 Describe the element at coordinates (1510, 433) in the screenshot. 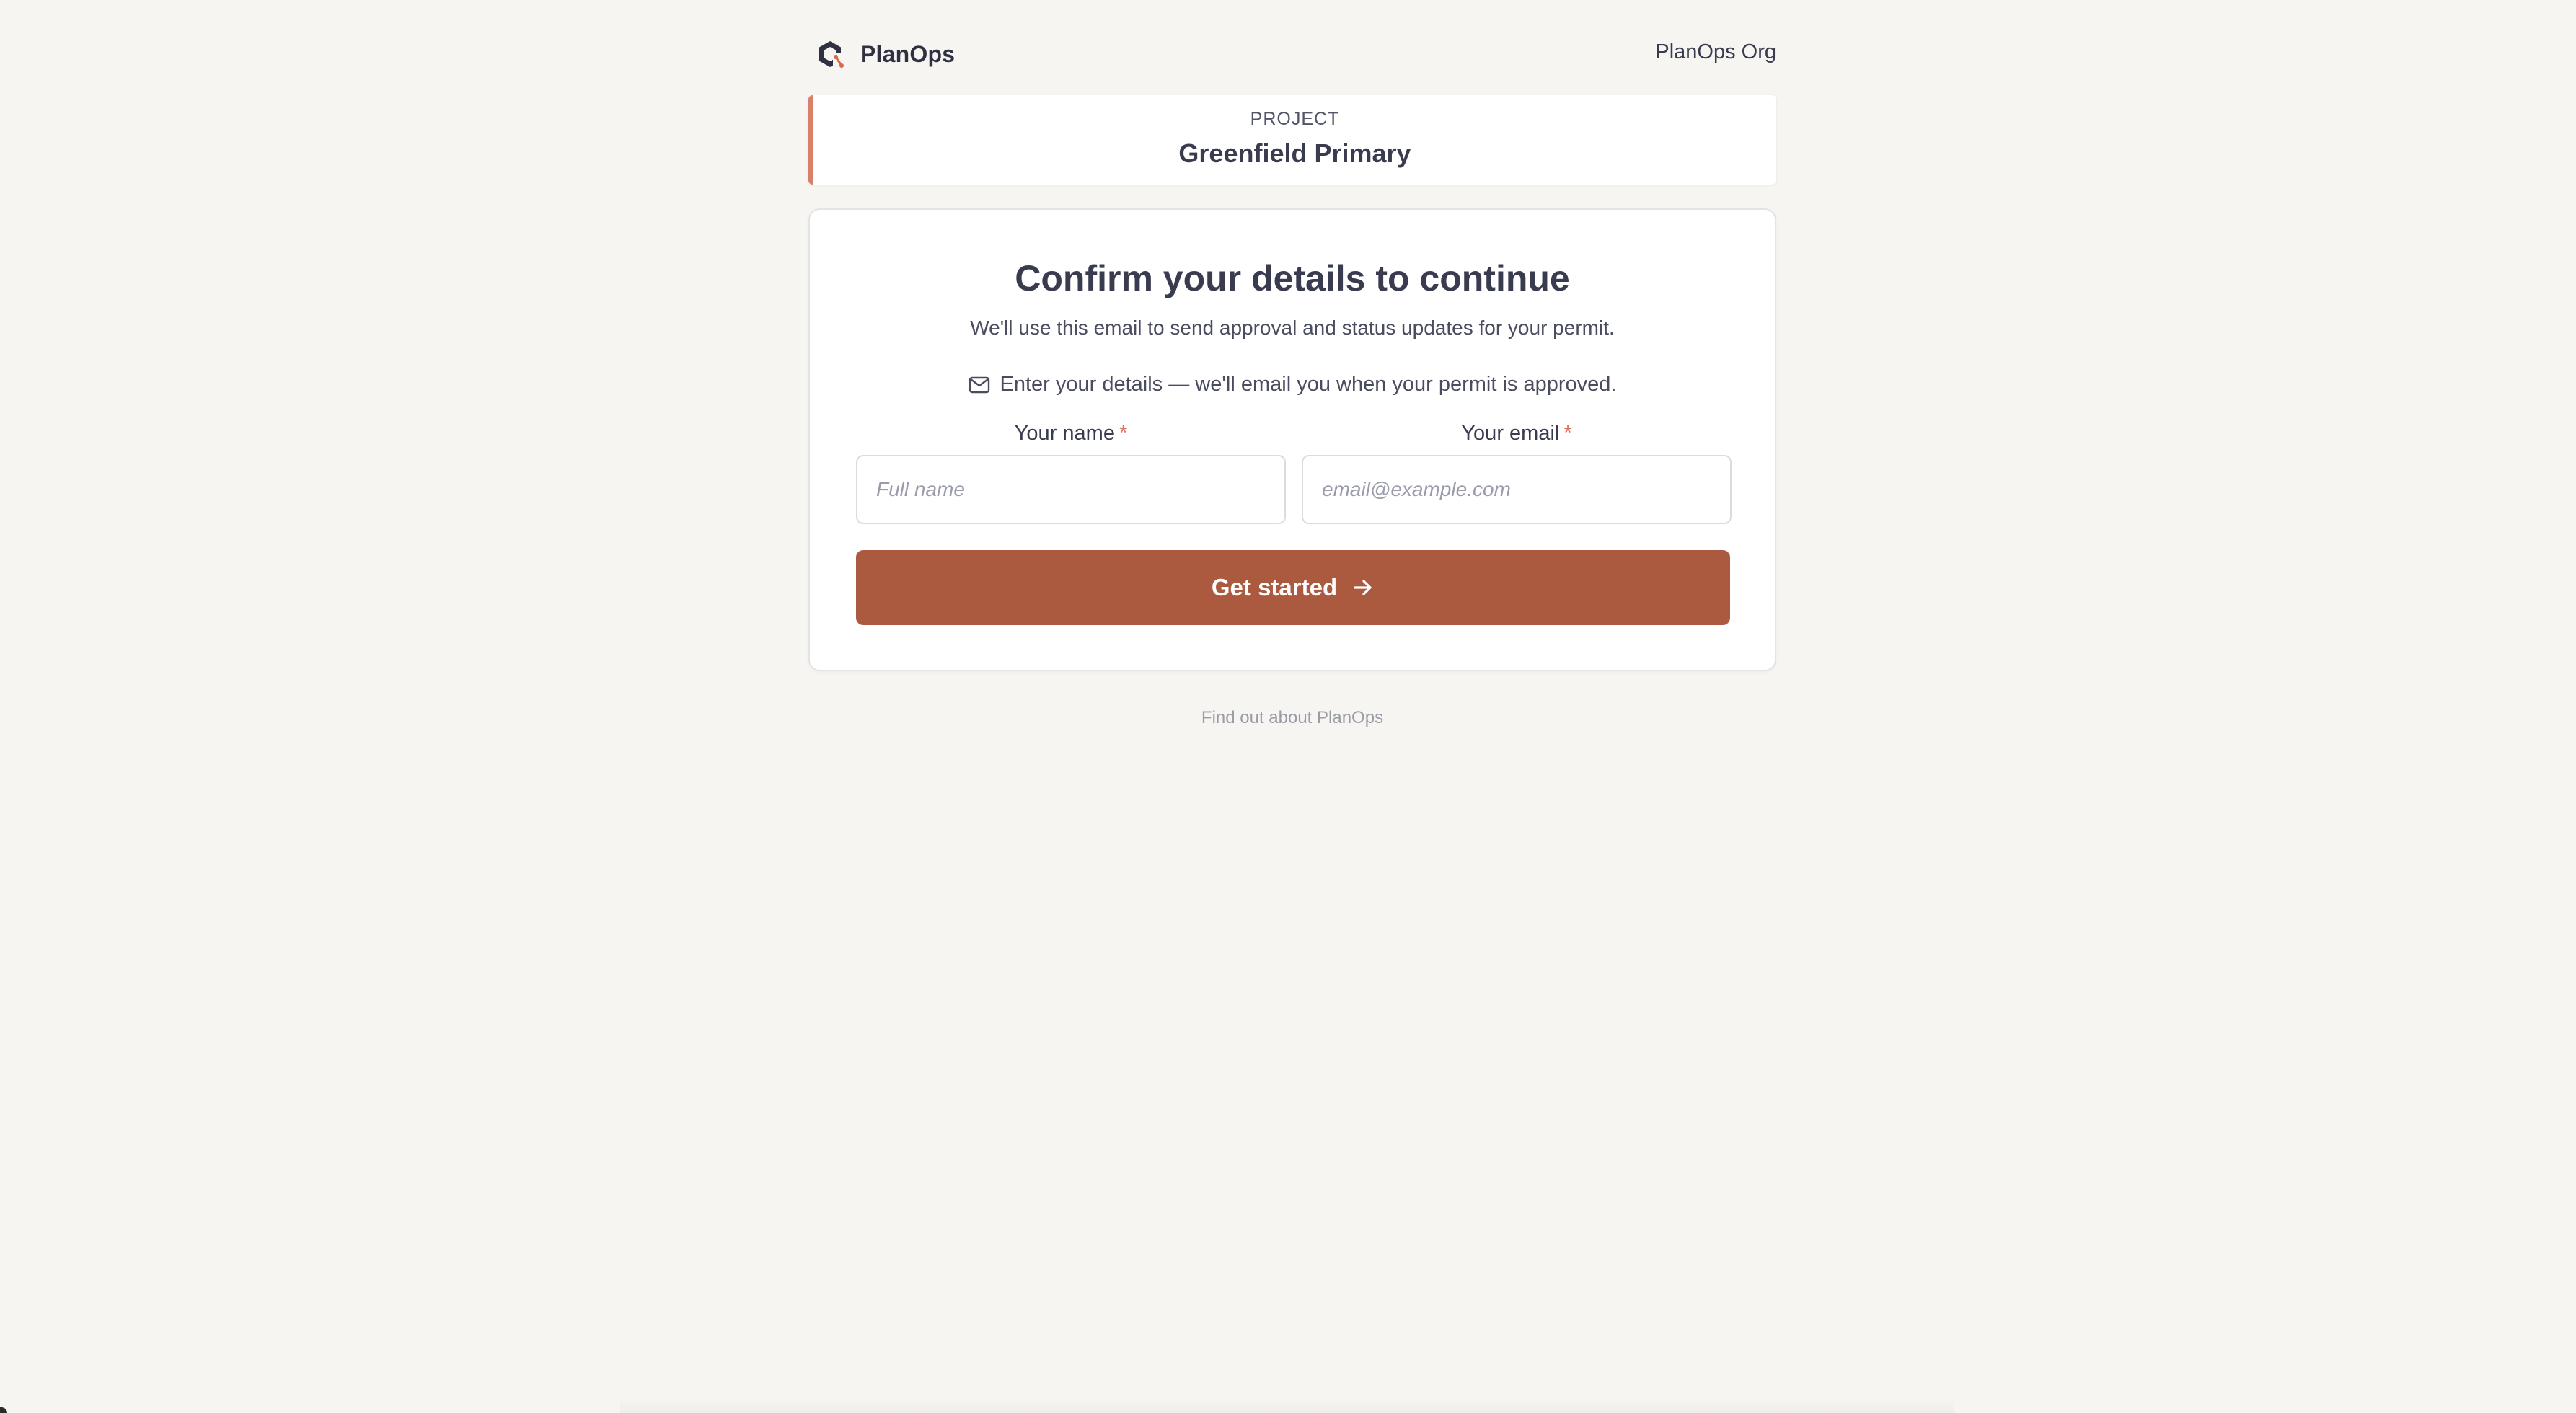

I see `email-field-label-text: Your email` at that location.